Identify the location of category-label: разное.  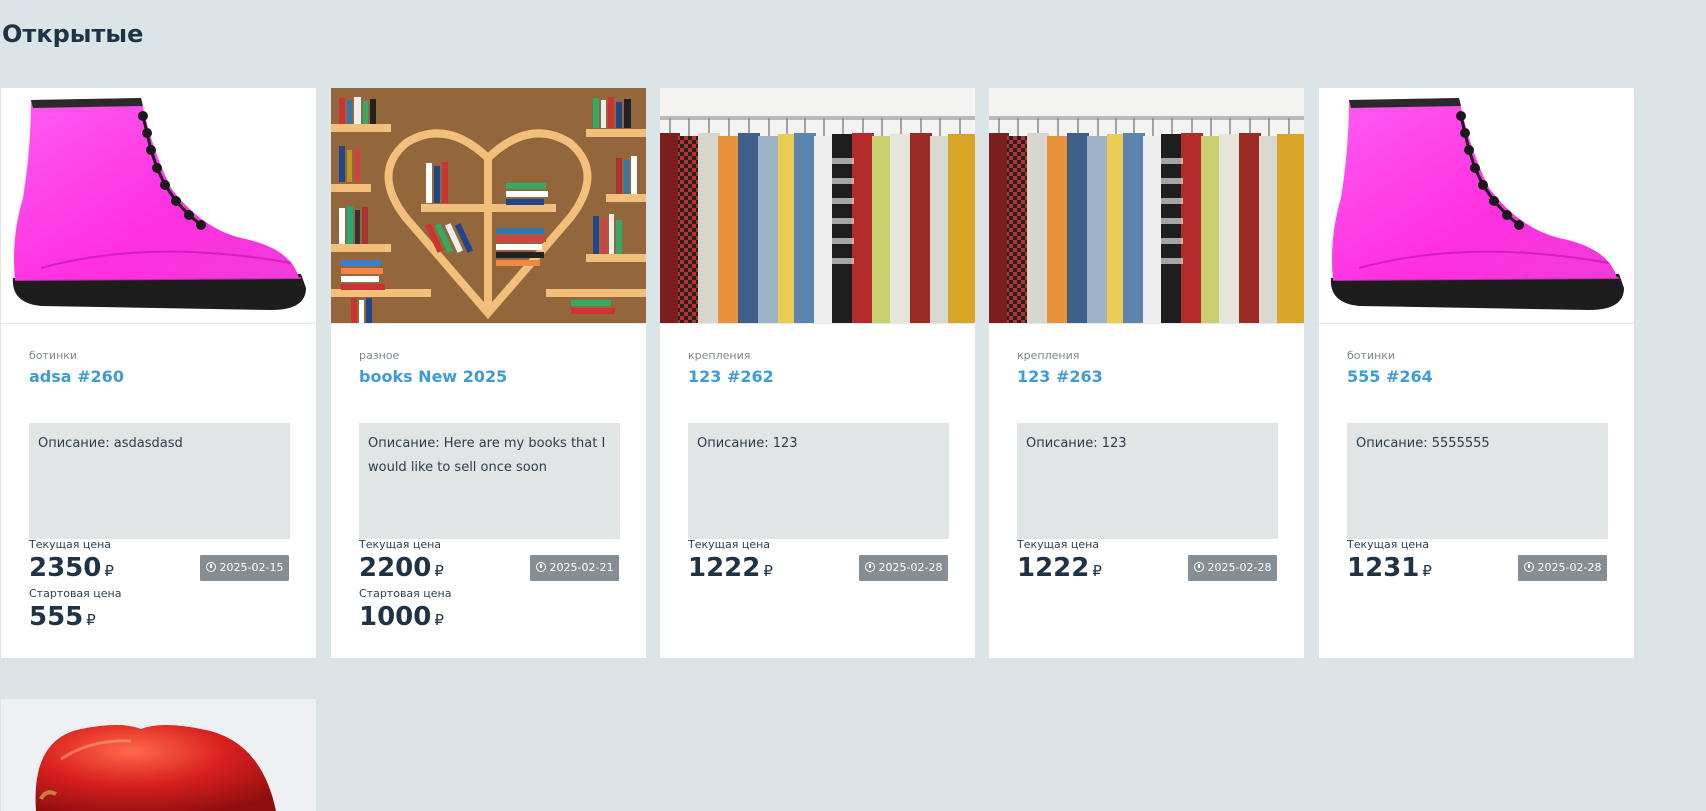
(379, 355).